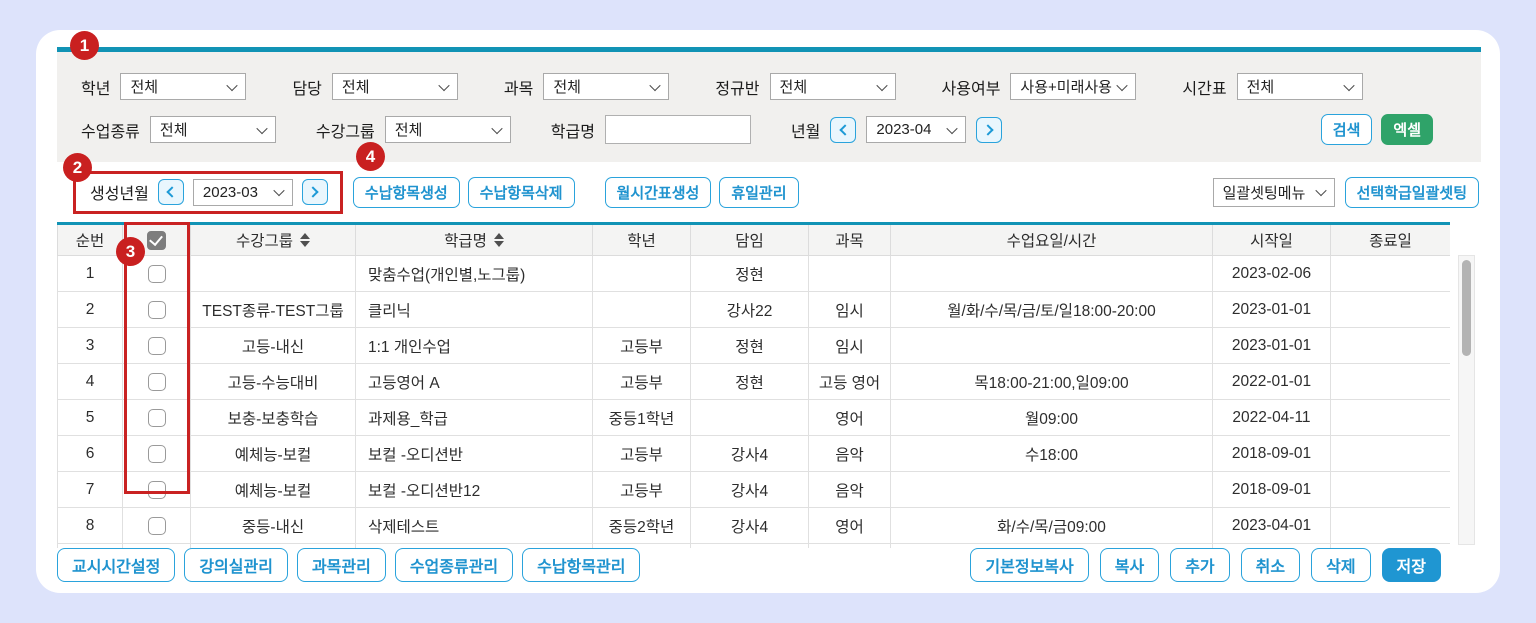 Image resolution: width=1536 pixels, height=623 pixels. Describe the element at coordinates (849, 309) in the screenshot. I see `cell-subject: 임시` at that location.